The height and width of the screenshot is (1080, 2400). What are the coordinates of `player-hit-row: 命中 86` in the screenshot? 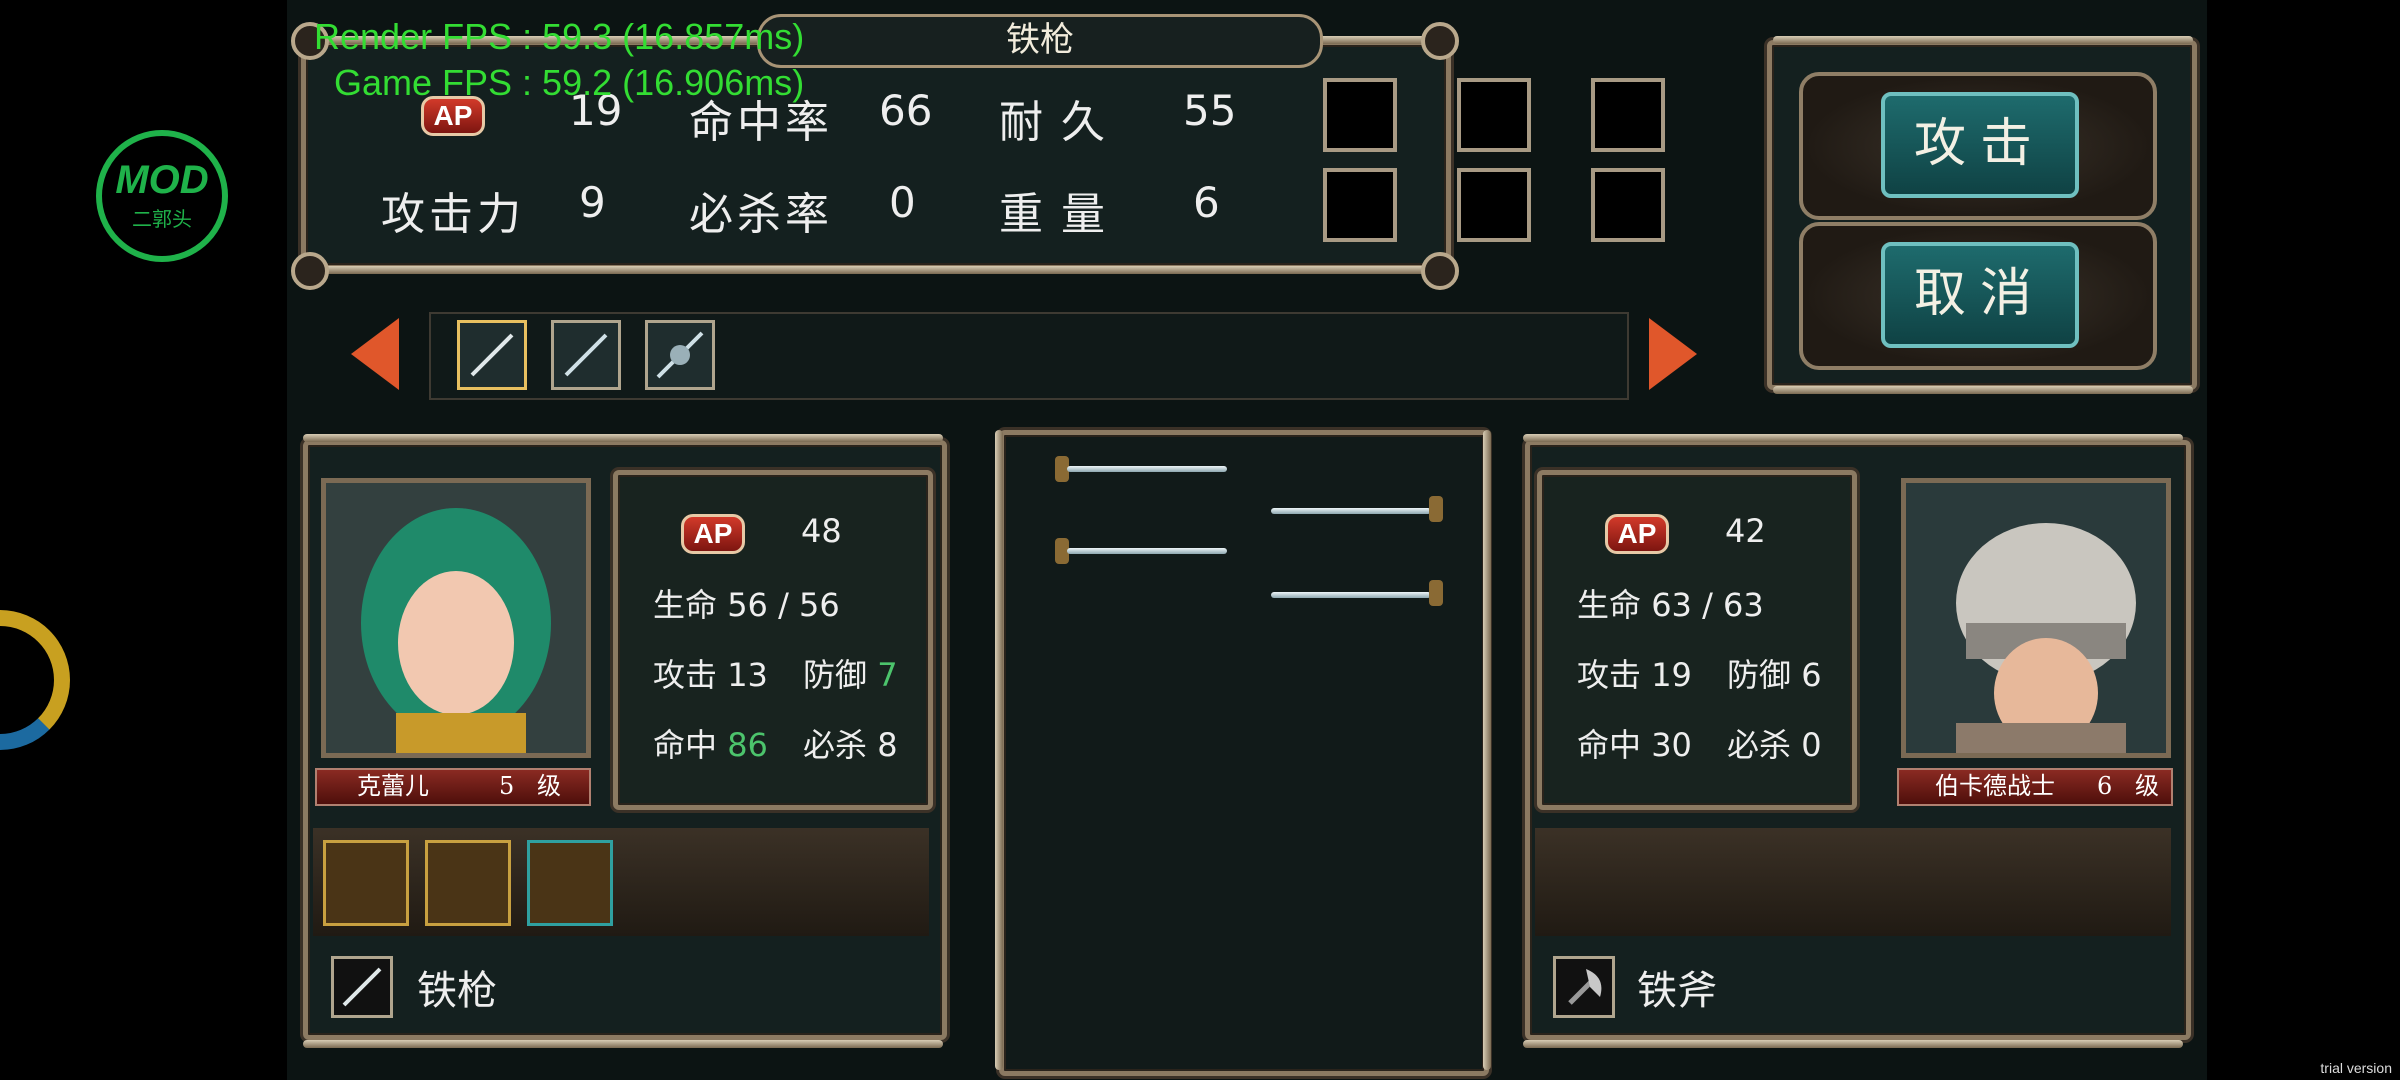 It's located at (710, 743).